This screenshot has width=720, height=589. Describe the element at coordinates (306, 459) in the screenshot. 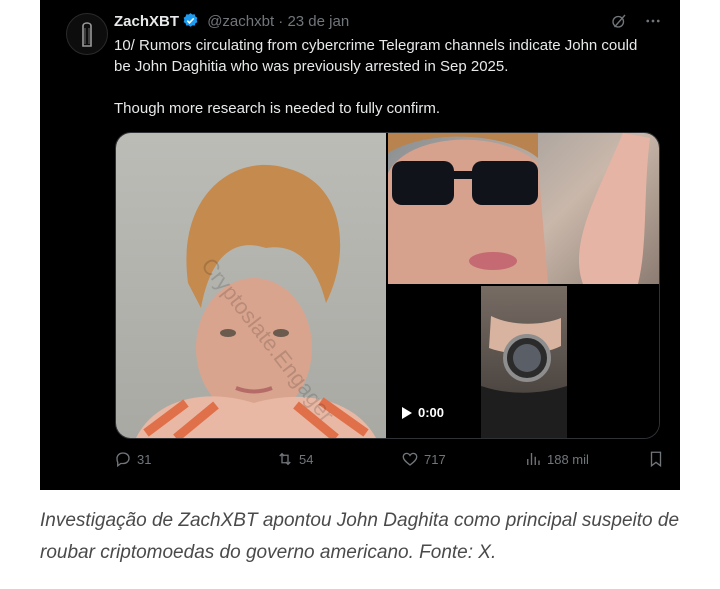

I see `repost-count: 54` at that location.